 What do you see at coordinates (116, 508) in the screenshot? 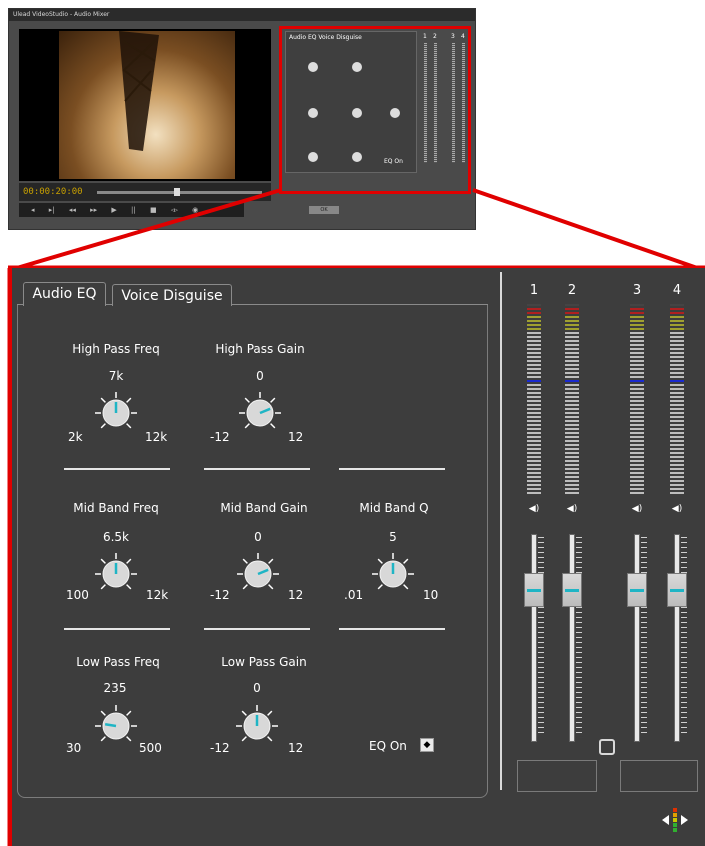
I see `mid-band-freq-label: Mid Band Freq` at bounding box center [116, 508].